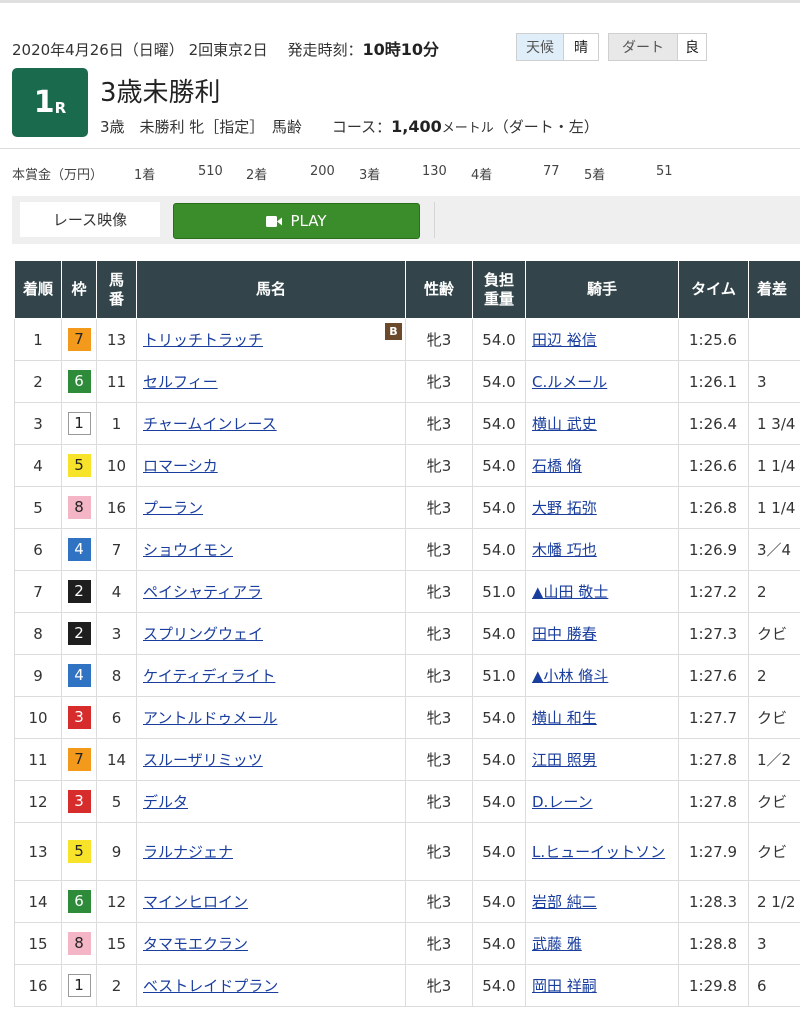 The image size is (800, 1031). What do you see at coordinates (562, 802) in the screenshot?
I see `jockey-link: D.レーン` at bounding box center [562, 802].